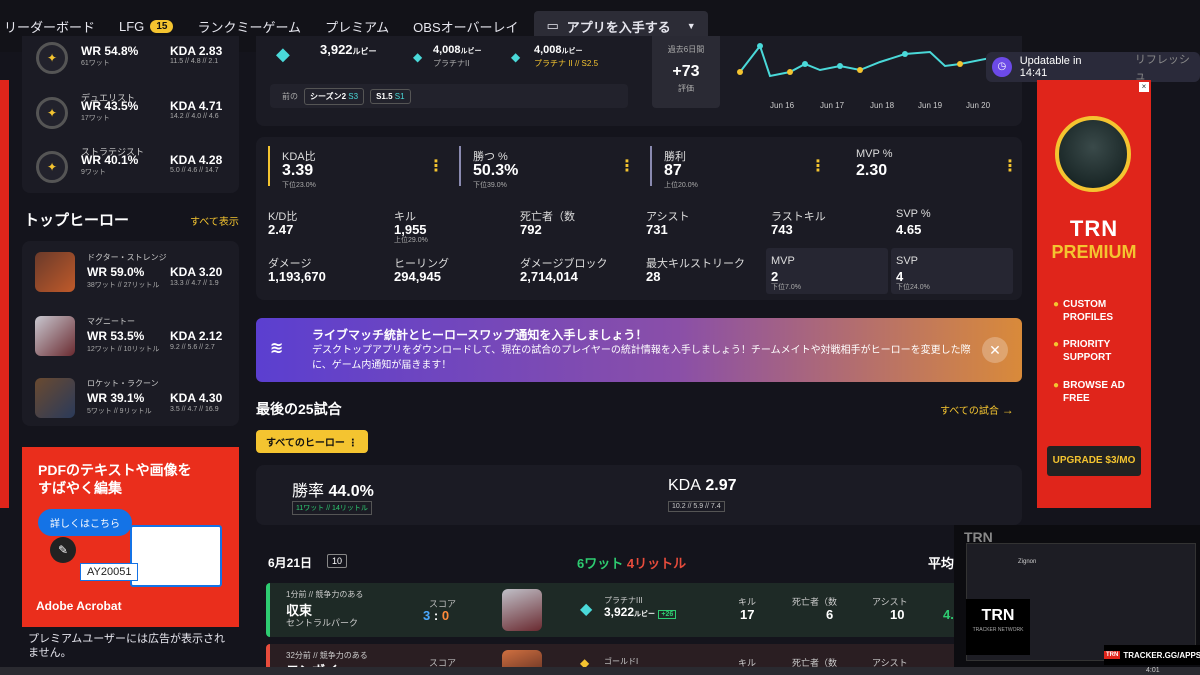  I want to click on upgrade-button: UPGRADE $3/MO, so click(1094, 461).